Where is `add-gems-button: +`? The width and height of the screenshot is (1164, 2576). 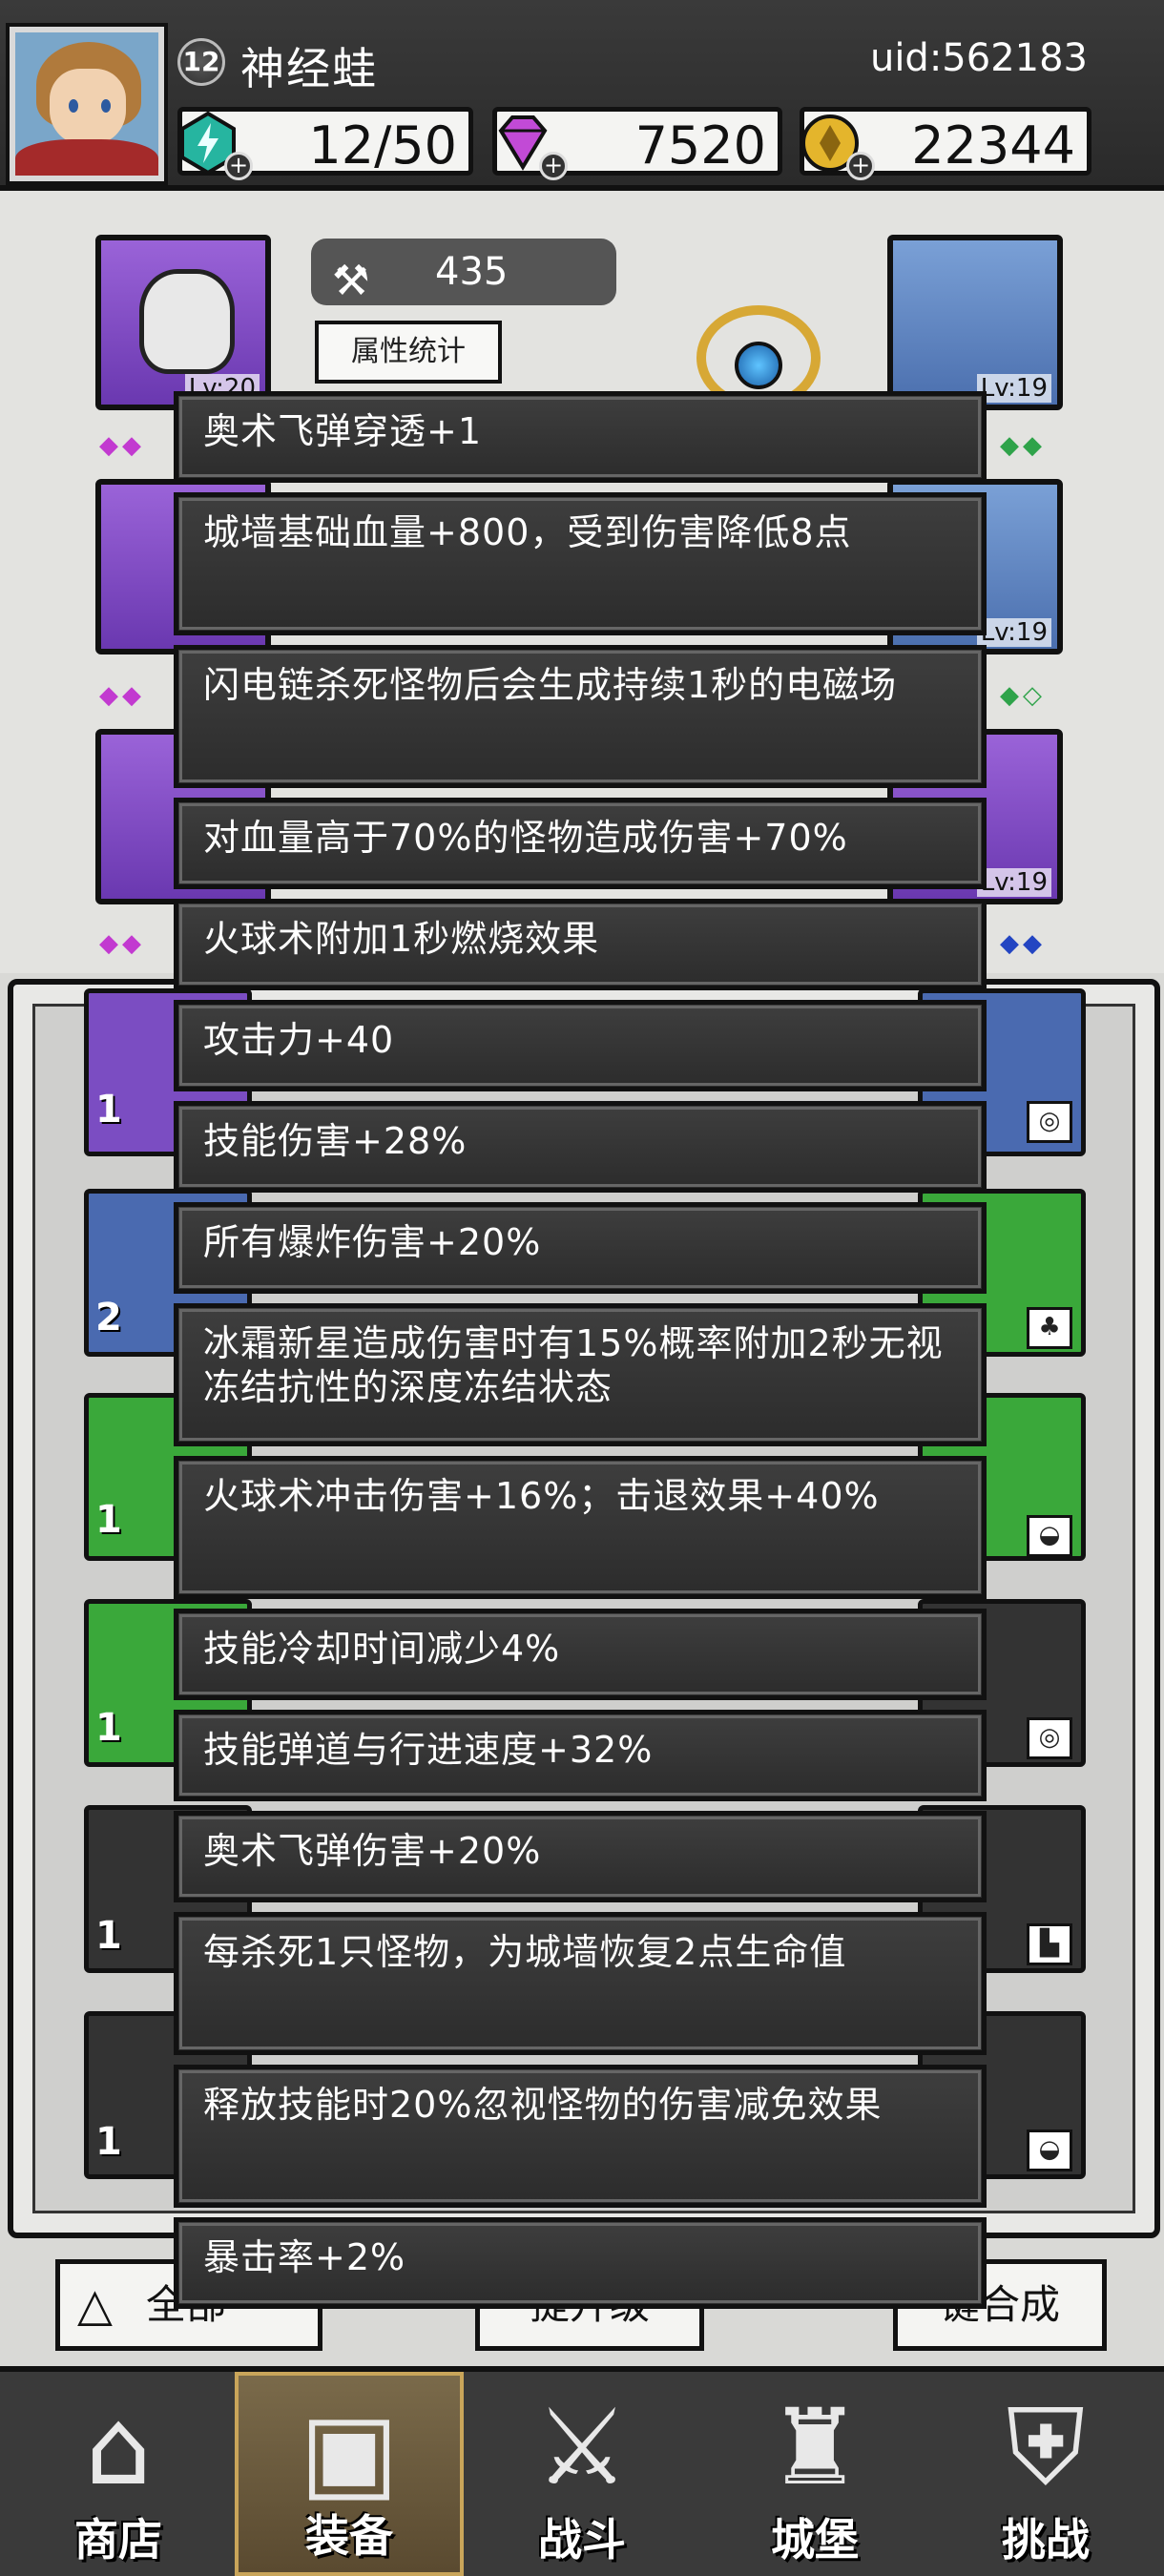 add-gems-button: + is located at coordinates (553, 166).